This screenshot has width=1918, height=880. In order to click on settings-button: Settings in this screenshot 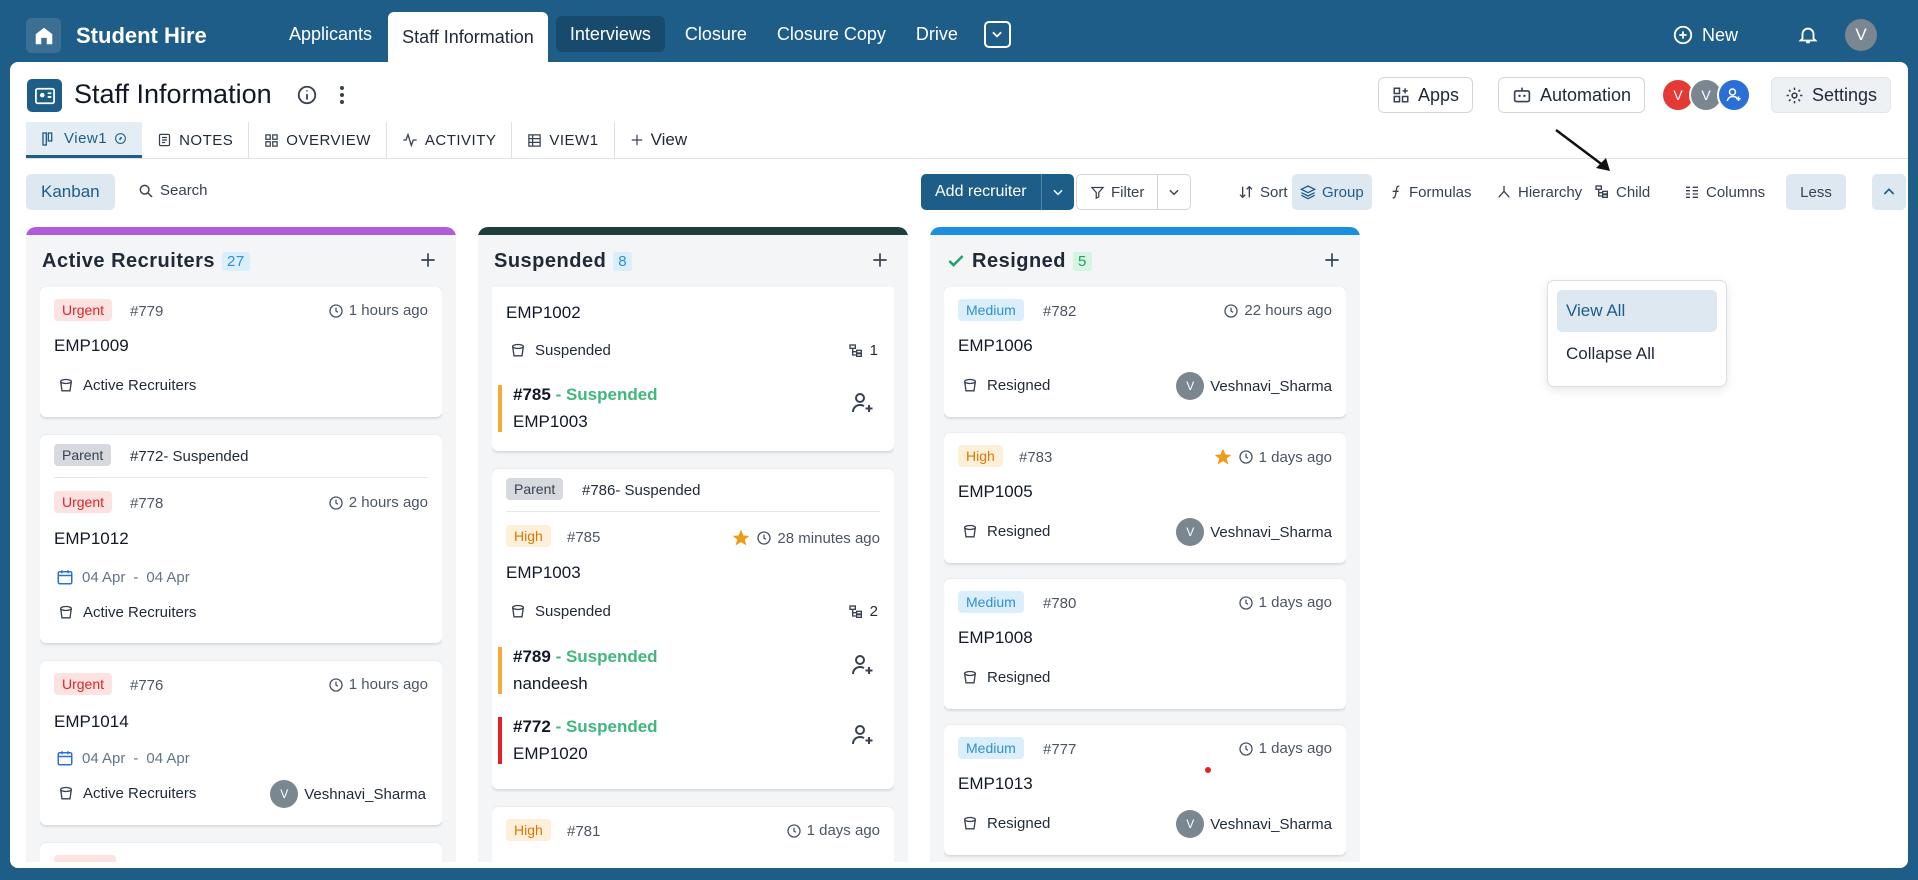, I will do `click(1831, 95)`.